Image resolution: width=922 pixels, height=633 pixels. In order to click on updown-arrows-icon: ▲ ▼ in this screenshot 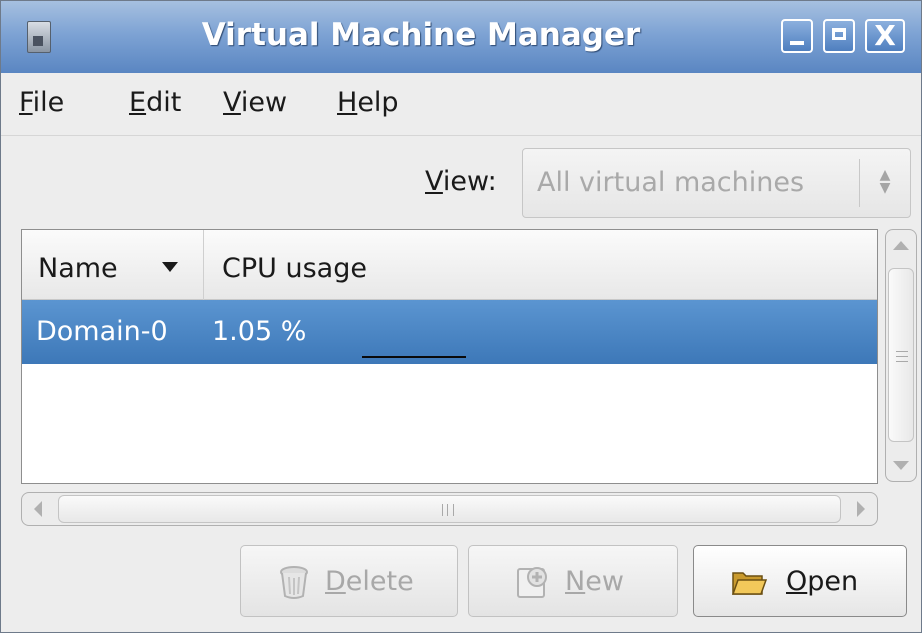, I will do `click(885, 181)`.